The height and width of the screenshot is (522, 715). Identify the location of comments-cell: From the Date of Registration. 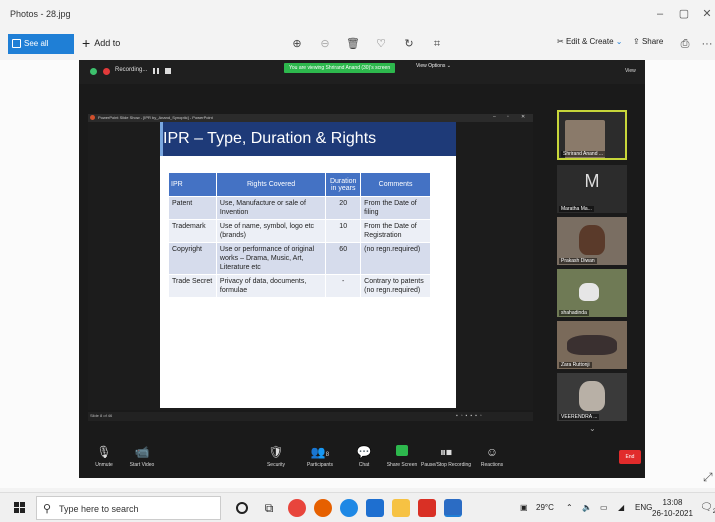
(395, 231).